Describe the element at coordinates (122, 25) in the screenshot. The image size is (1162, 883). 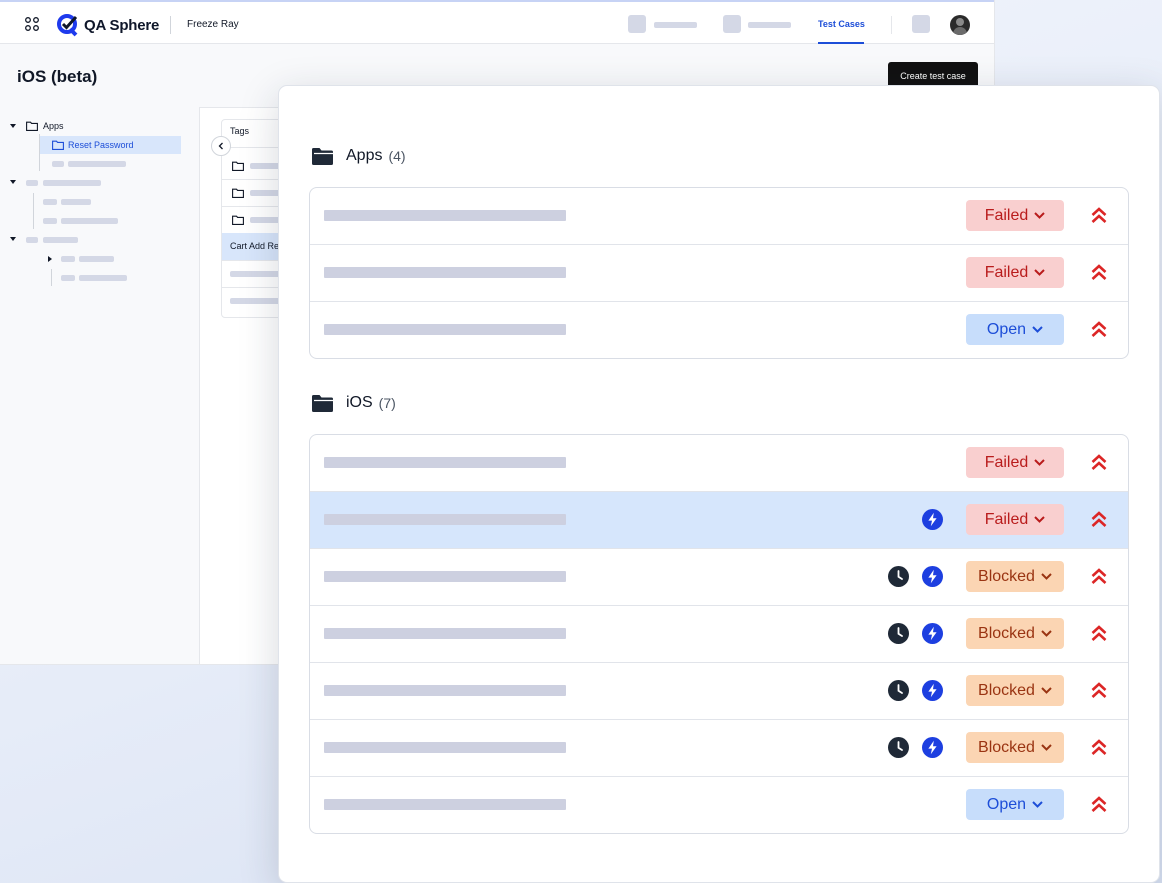
I see `logo-text: QA Sphere` at that location.